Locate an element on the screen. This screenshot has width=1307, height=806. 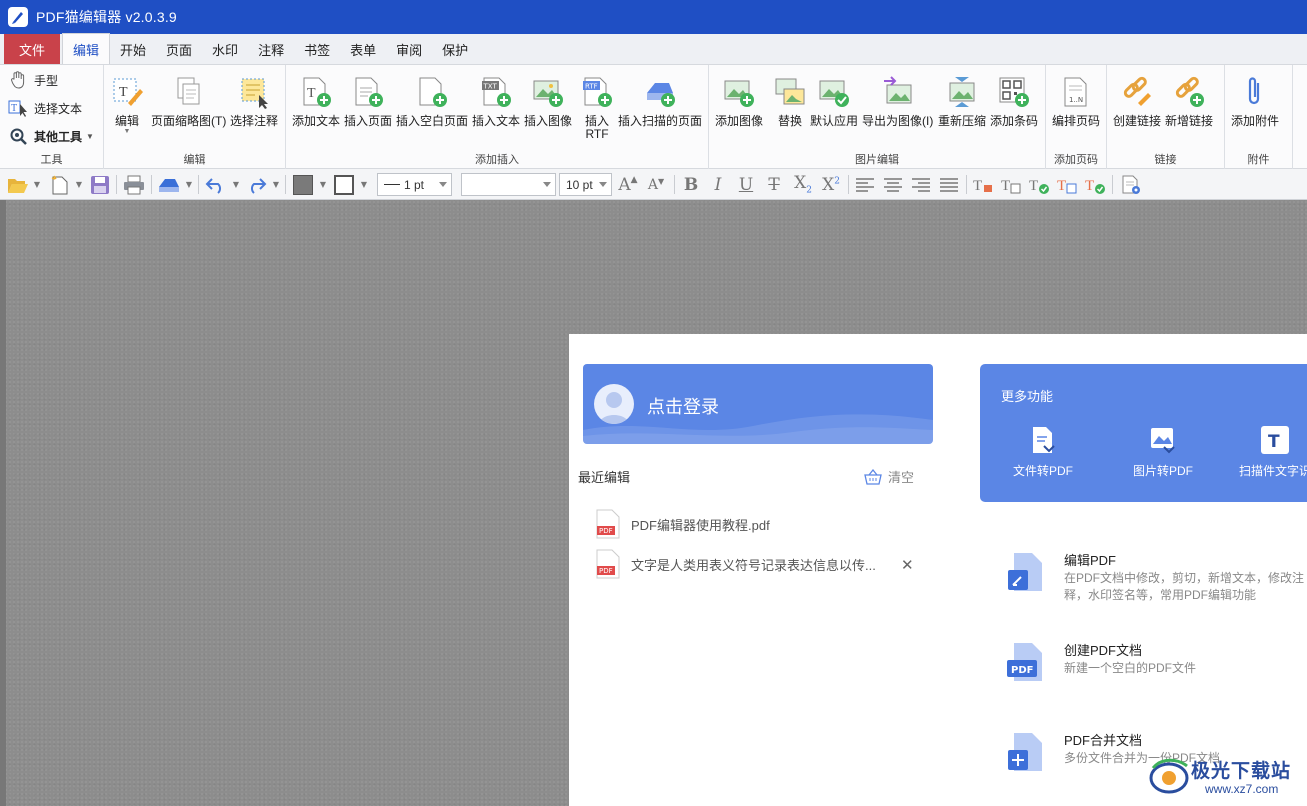
fill-color-button is located at coordinates (303, 184).